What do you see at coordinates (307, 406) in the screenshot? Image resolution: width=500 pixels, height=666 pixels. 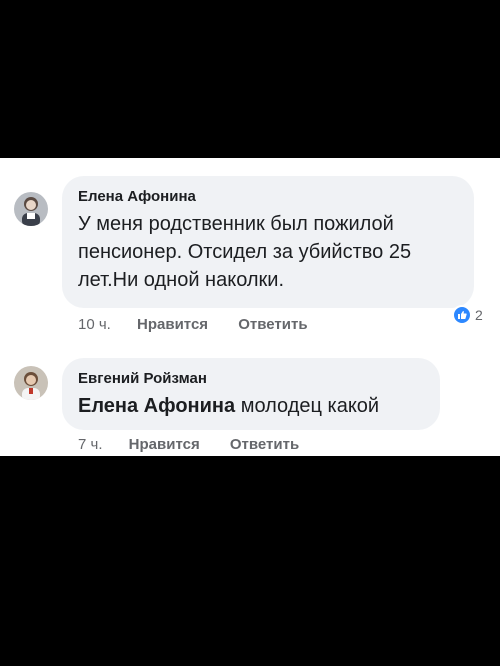 I see `comment-text-body: молодец какой` at bounding box center [307, 406].